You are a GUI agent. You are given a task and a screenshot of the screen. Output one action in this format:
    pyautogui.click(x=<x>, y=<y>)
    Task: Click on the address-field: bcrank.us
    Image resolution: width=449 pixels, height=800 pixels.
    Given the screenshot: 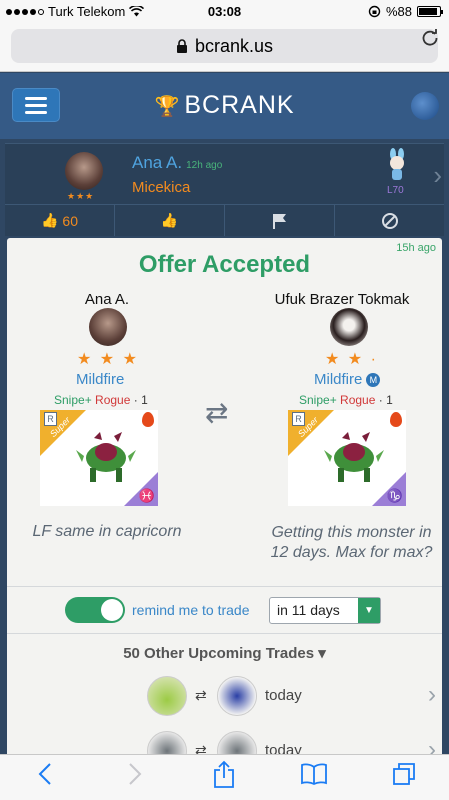 What is the action you would take?
    pyautogui.click(x=224, y=46)
    